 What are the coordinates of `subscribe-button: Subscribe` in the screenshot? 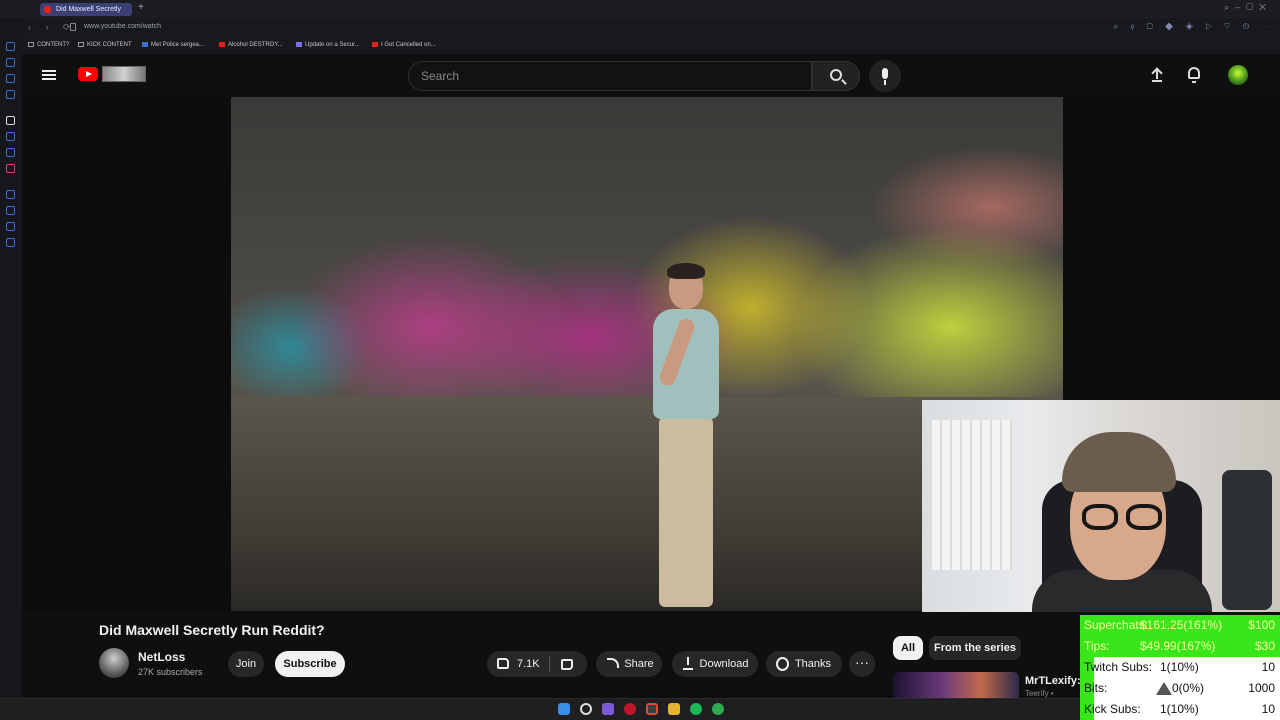 It's located at (310, 664).